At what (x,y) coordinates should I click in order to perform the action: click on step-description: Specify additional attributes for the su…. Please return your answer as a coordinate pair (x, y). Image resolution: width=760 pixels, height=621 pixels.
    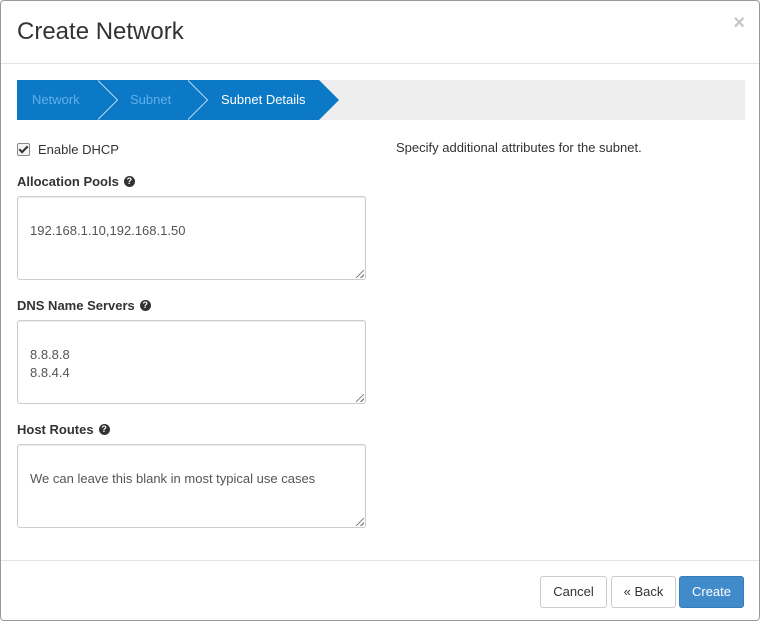
    Looking at the image, I should click on (519, 147).